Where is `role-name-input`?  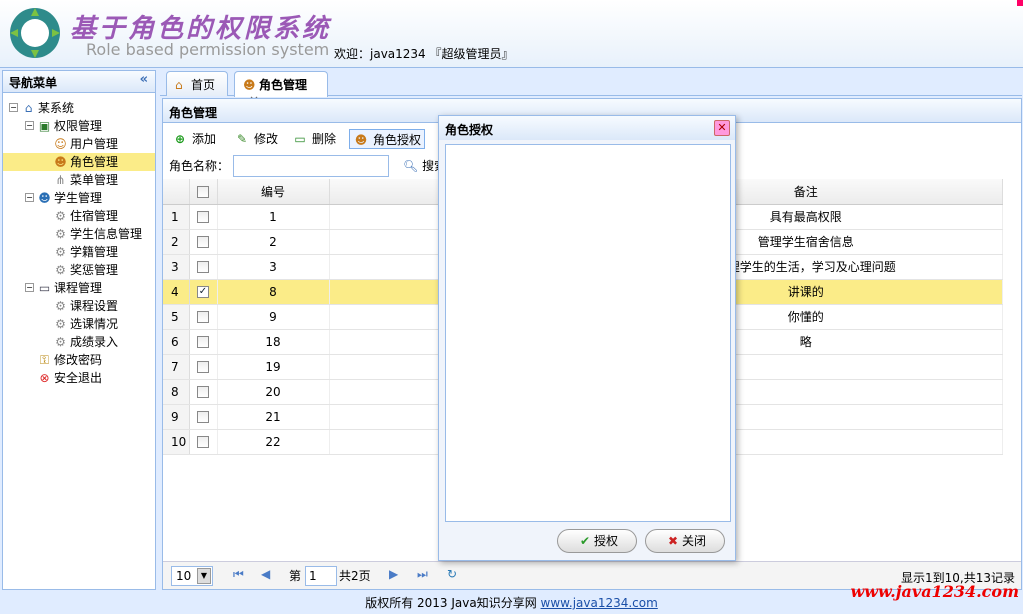 role-name-input is located at coordinates (311, 166).